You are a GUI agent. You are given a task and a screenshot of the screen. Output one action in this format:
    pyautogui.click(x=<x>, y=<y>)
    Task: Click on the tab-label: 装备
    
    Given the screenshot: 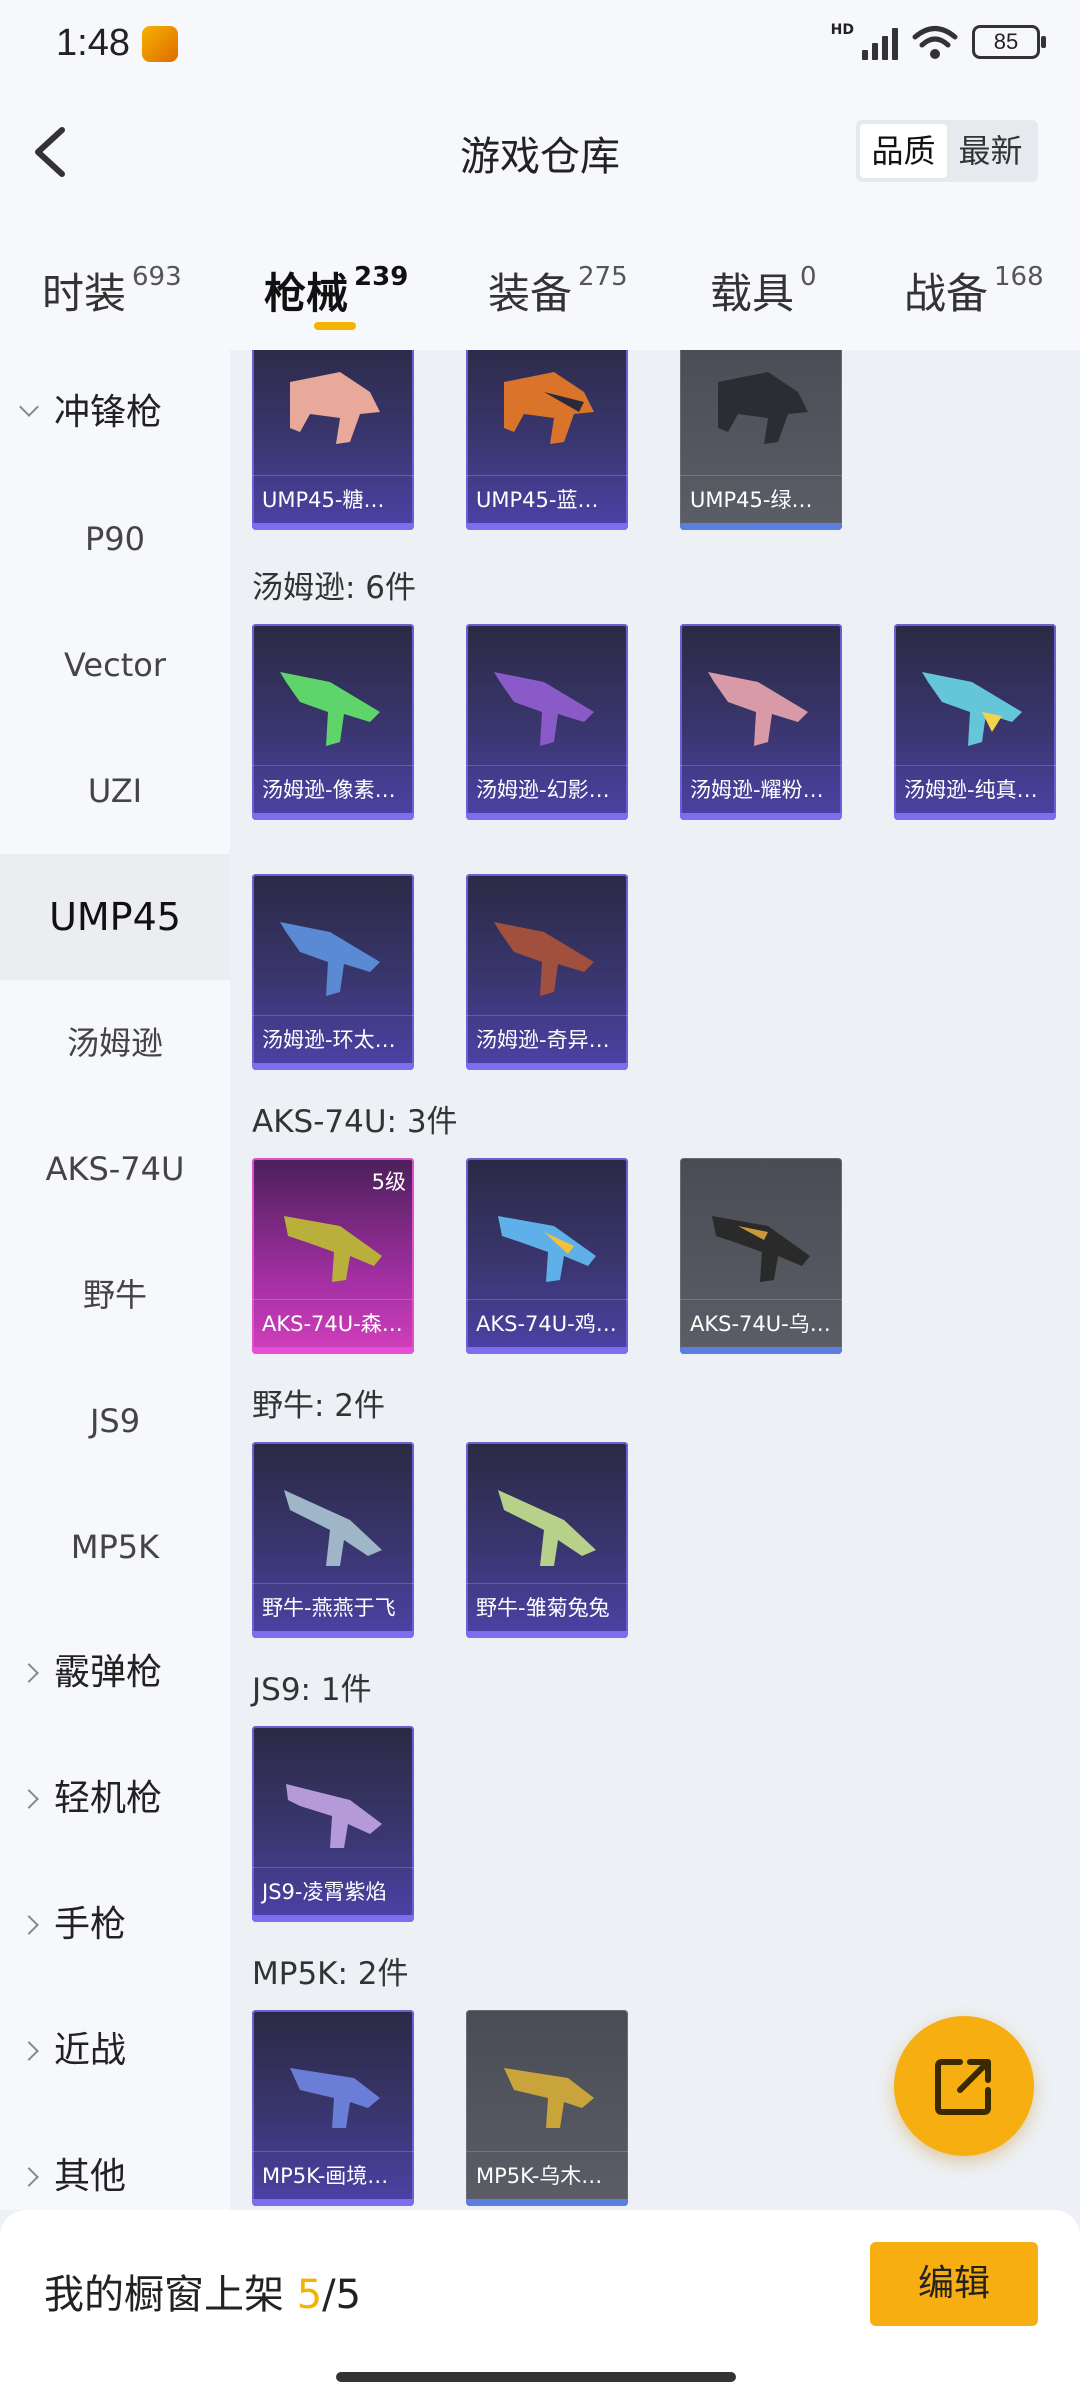 What is the action you would take?
    pyautogui.click(x=530, y=293)
    